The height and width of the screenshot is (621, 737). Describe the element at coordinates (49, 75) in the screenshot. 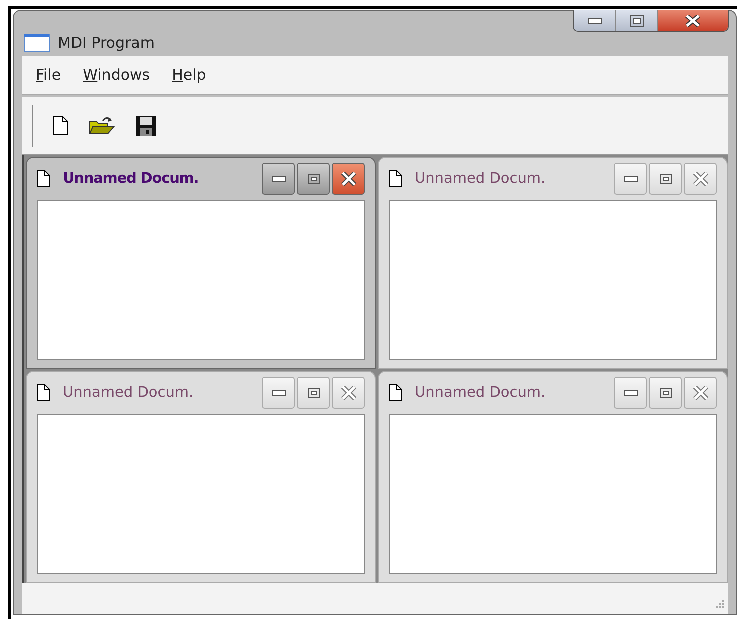

I see `menu-item: File` at that location.